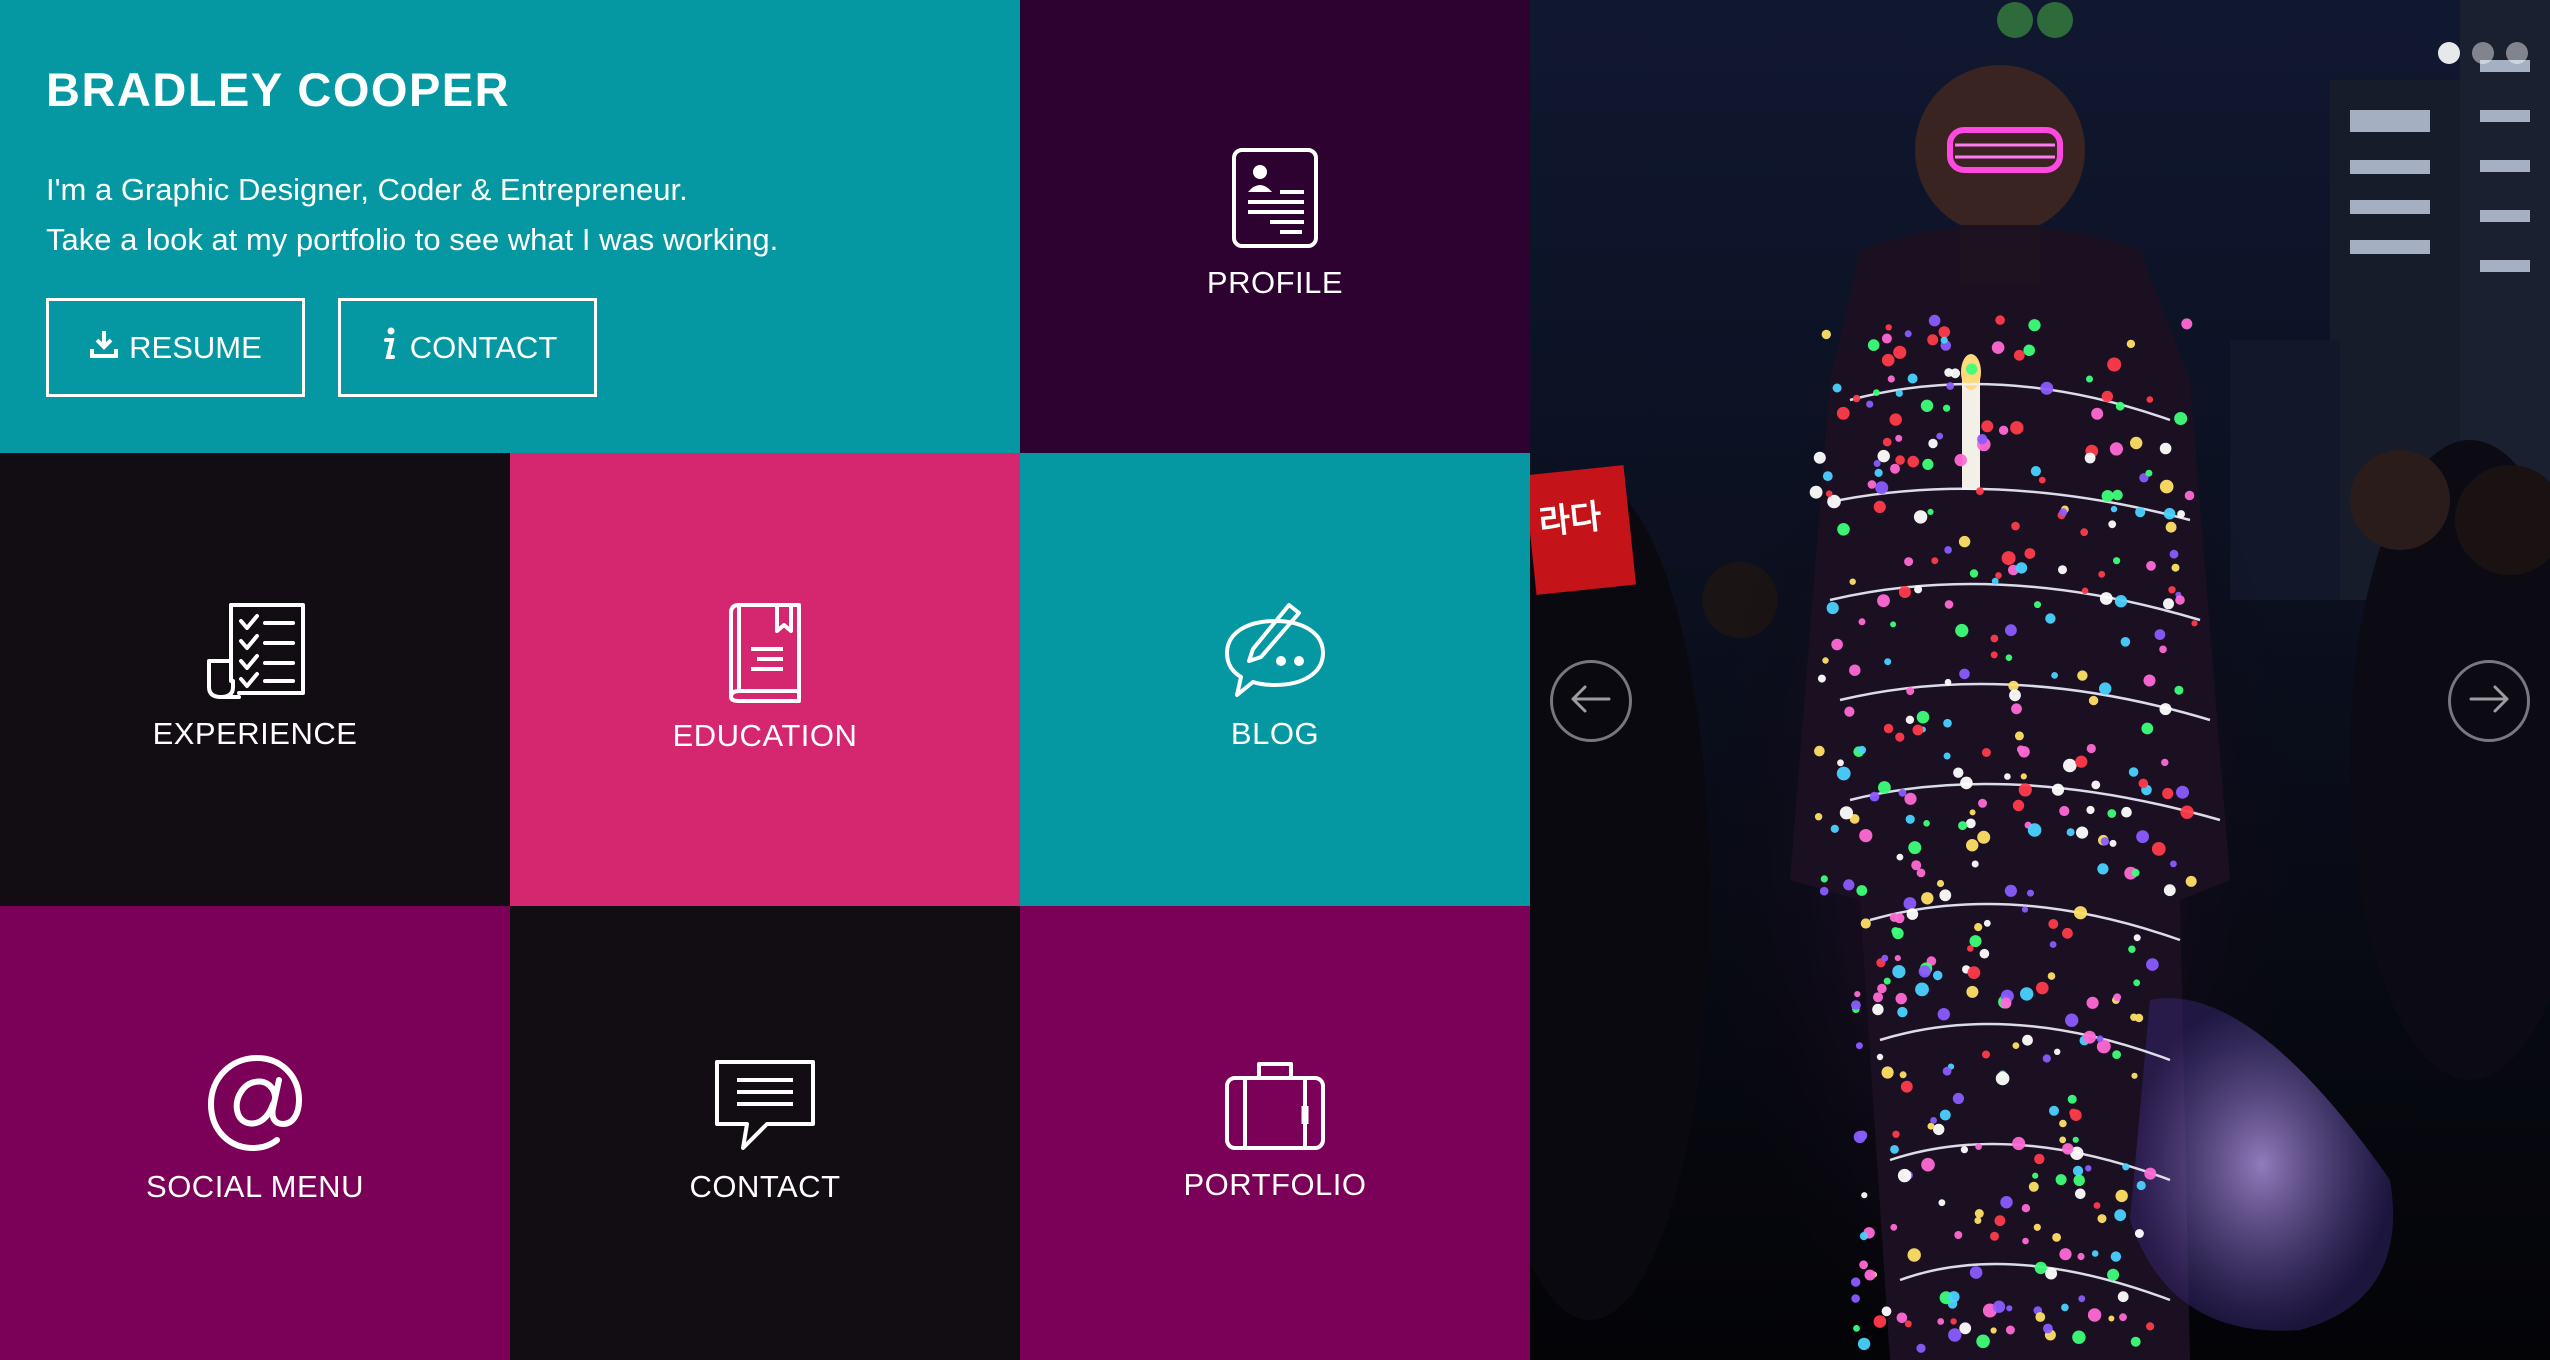 The width and height of the screenshot is (2550, 1360). What do you see at coordinates (255, 733) in the screenshot?
I see `tile-experience-label: EXPERIENCE` at bounding box center [255, 733].